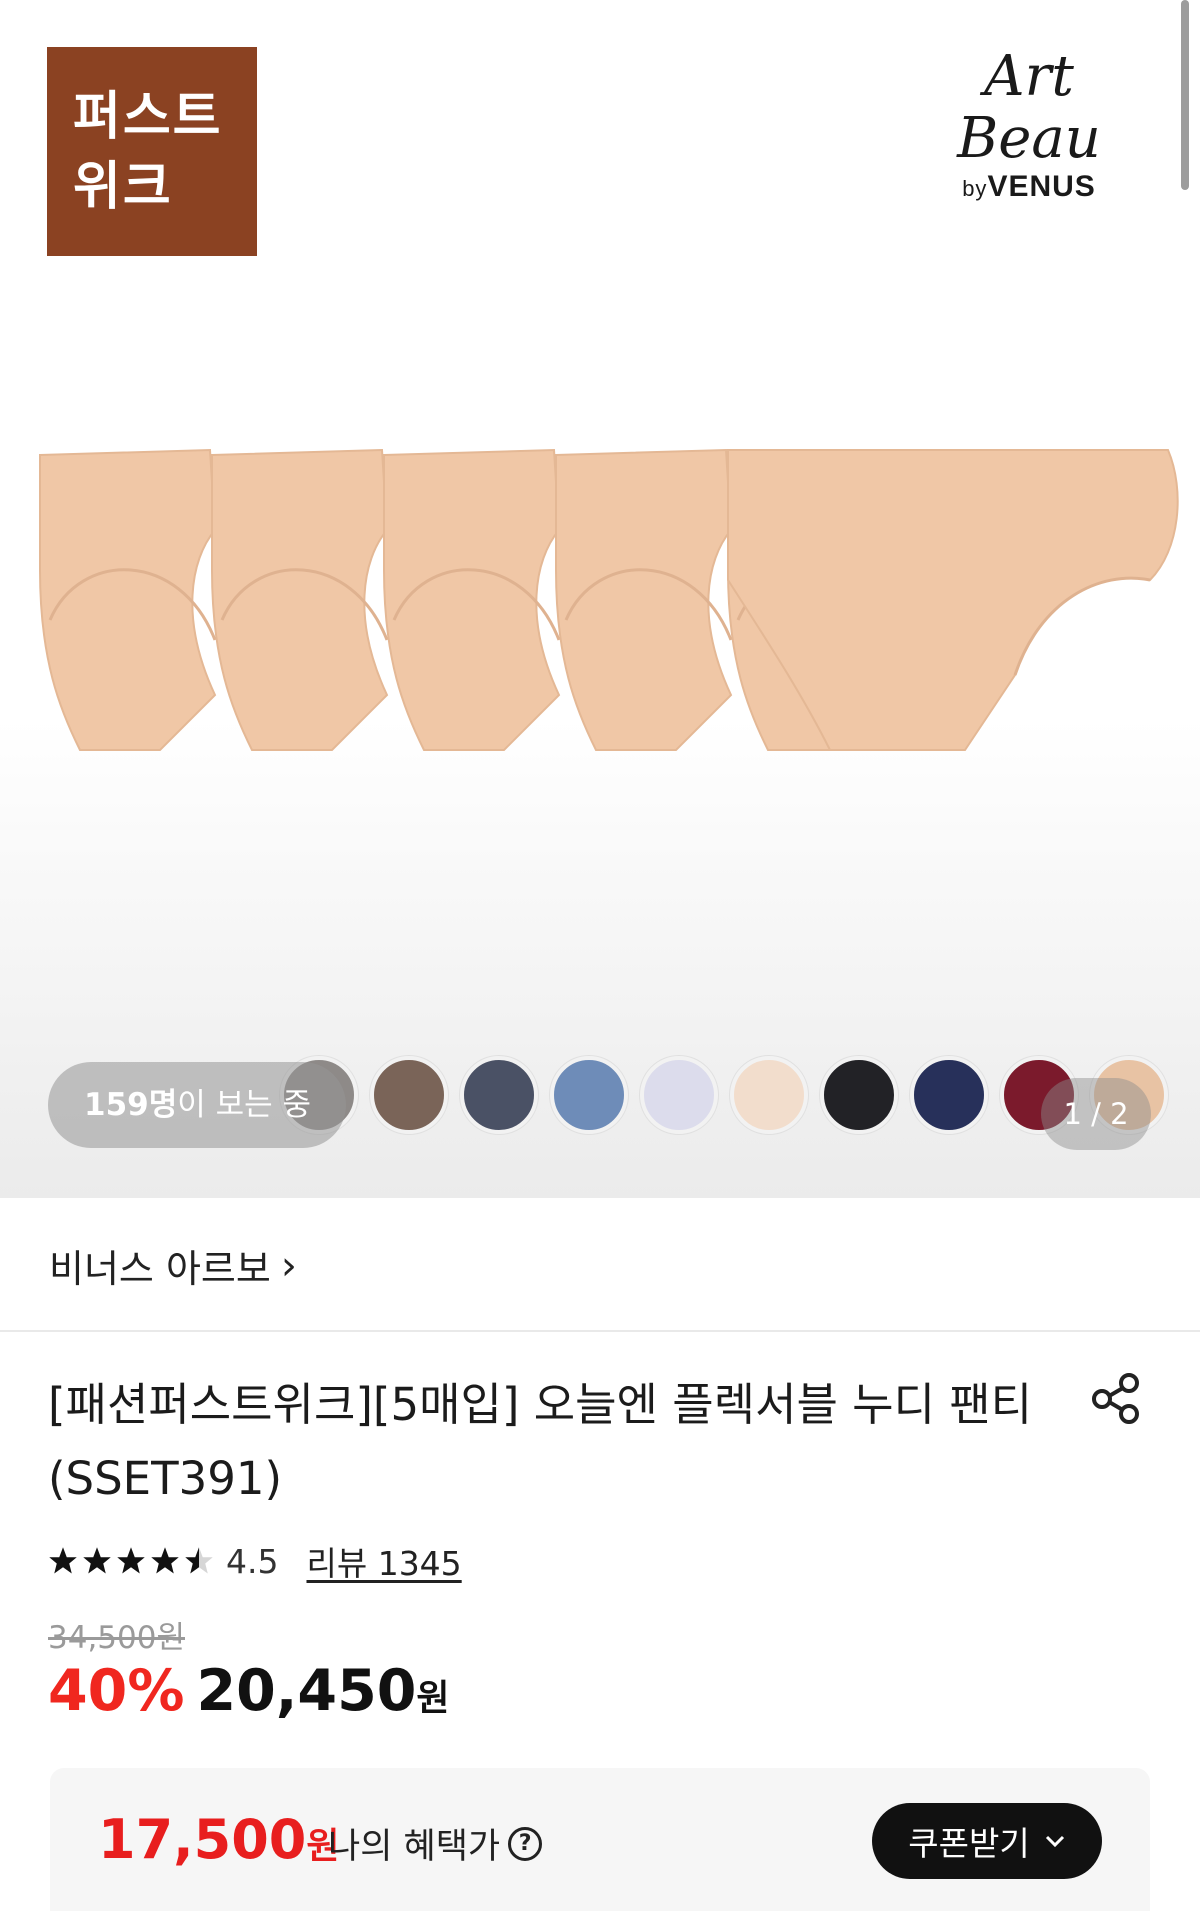 The width and height of the screenshot is (1200, 1911). What do you see at coordinates (202, 1839) in the screenshot?
I see `benefit-price-value: 17,500` at bounding box center [202, 1839].